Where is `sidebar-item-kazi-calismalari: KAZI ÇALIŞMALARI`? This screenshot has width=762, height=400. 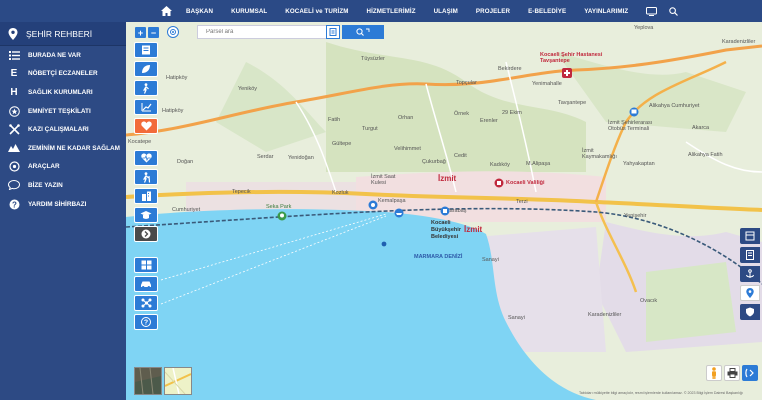 sidebar-item-kazi-calismalari: KAZI ÇALIŞMALARI is located at coordinates (63, 129).